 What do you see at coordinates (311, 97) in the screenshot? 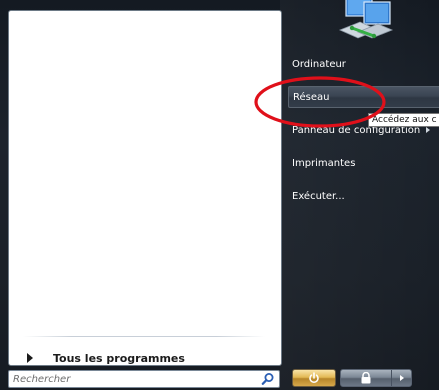
I see `menu-item-label: Réseau` at bounding box center [311, 97].